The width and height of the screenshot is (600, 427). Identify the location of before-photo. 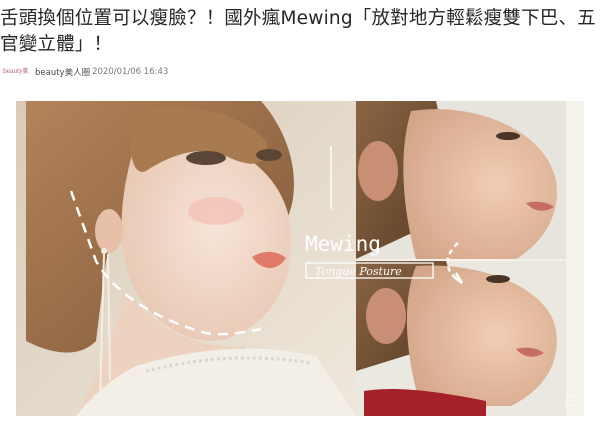
(461, 180).